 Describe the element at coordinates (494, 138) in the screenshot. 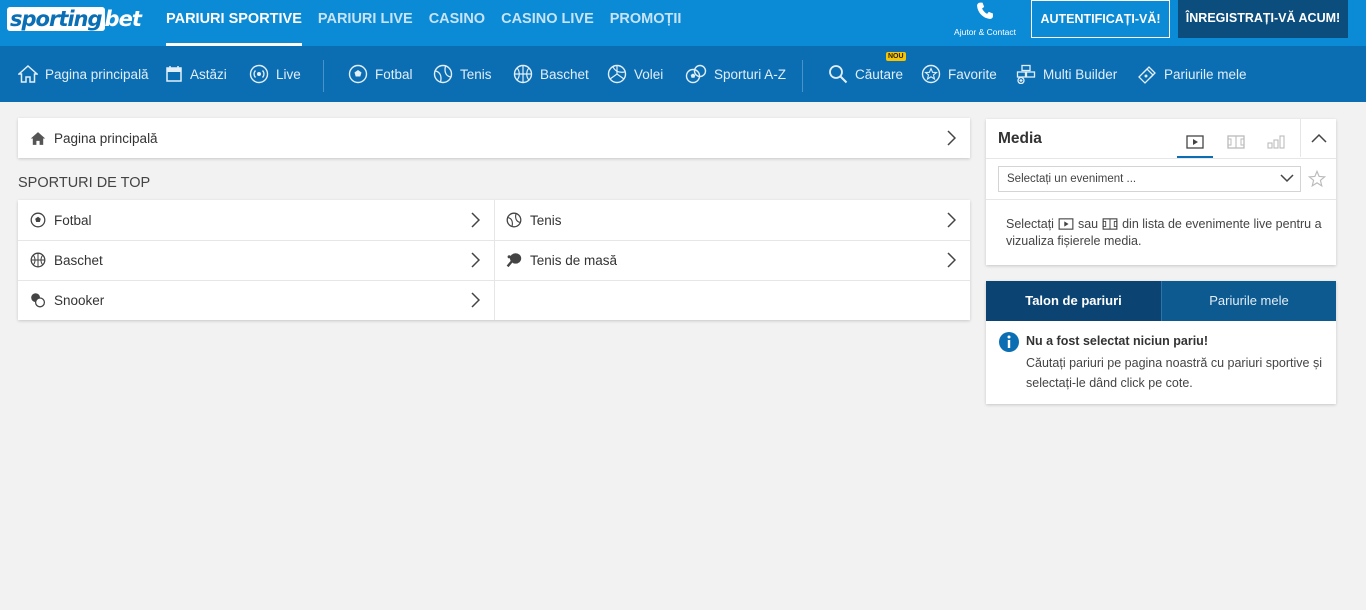

I see `breadcrumb: Pagina principală` at that location.